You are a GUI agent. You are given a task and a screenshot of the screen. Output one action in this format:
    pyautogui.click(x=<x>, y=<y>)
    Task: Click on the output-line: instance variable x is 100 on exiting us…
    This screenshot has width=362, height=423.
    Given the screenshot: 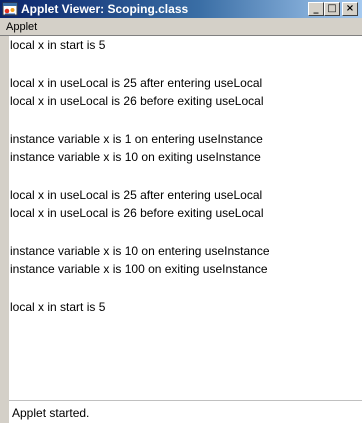 What is the action you would take?
    pyautogui.click(x=139, y=269)
    